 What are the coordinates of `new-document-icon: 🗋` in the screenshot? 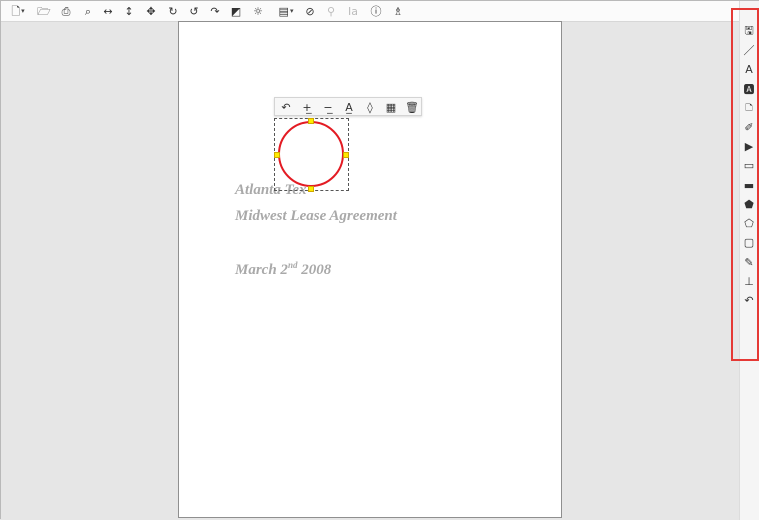 It's located at (18, 11).